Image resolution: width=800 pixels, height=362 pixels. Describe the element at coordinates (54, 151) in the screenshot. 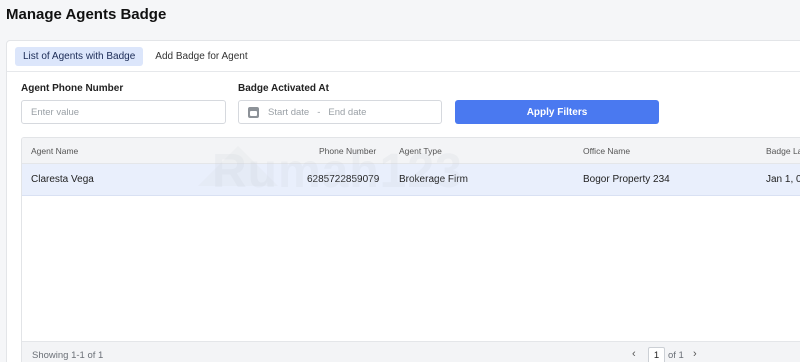

I see `column-header-agent-name: Agent Name` at that location.